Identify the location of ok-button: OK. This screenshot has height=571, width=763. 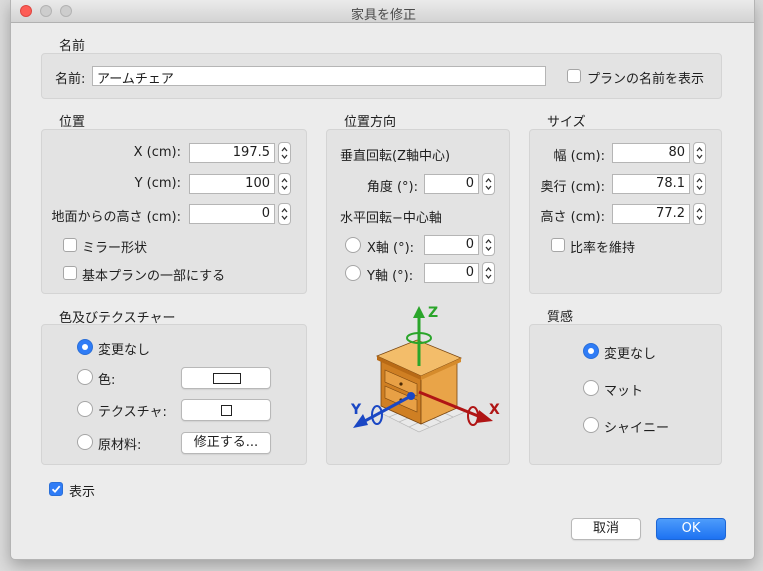
(691, 529).